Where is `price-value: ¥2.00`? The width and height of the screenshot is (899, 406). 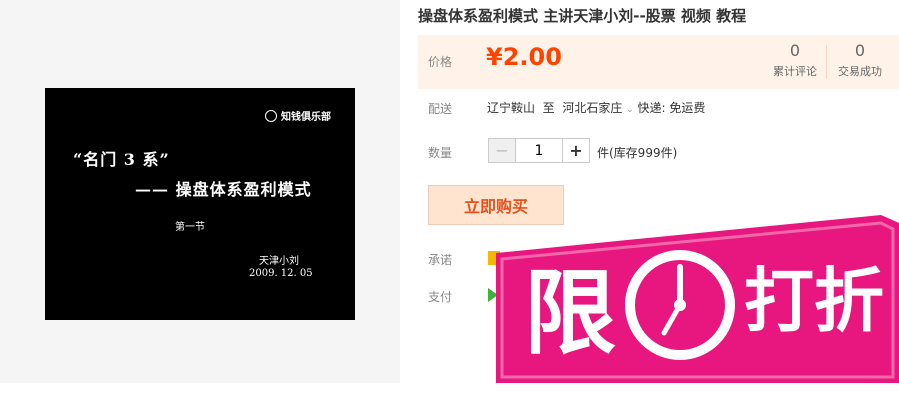 price-value: ¥2.00 is located at coordinates (524, 57).